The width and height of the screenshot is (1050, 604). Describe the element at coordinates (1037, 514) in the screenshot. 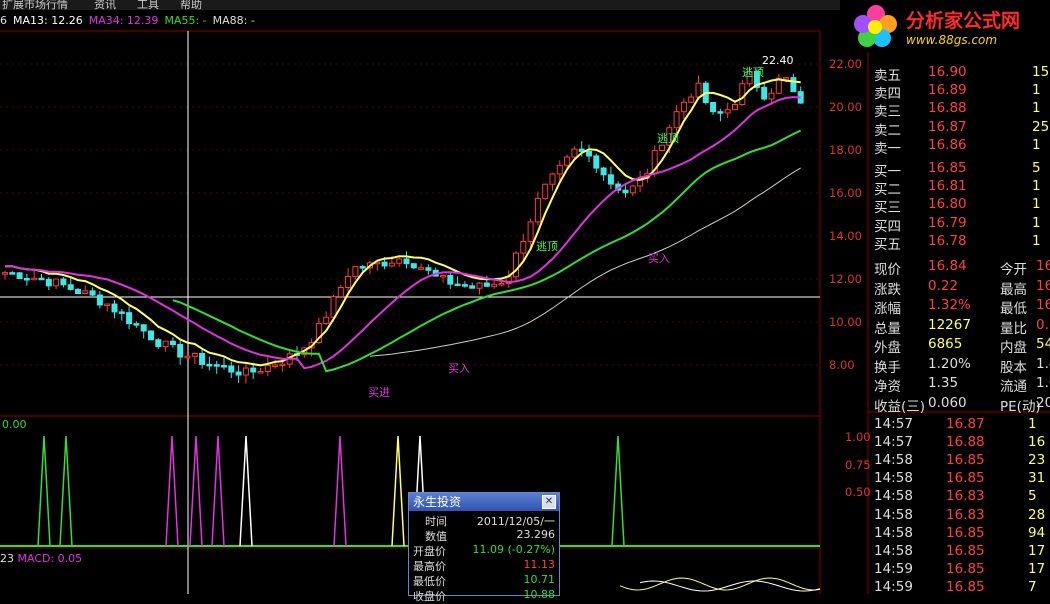

I see `tick-volume: 28` at that location.